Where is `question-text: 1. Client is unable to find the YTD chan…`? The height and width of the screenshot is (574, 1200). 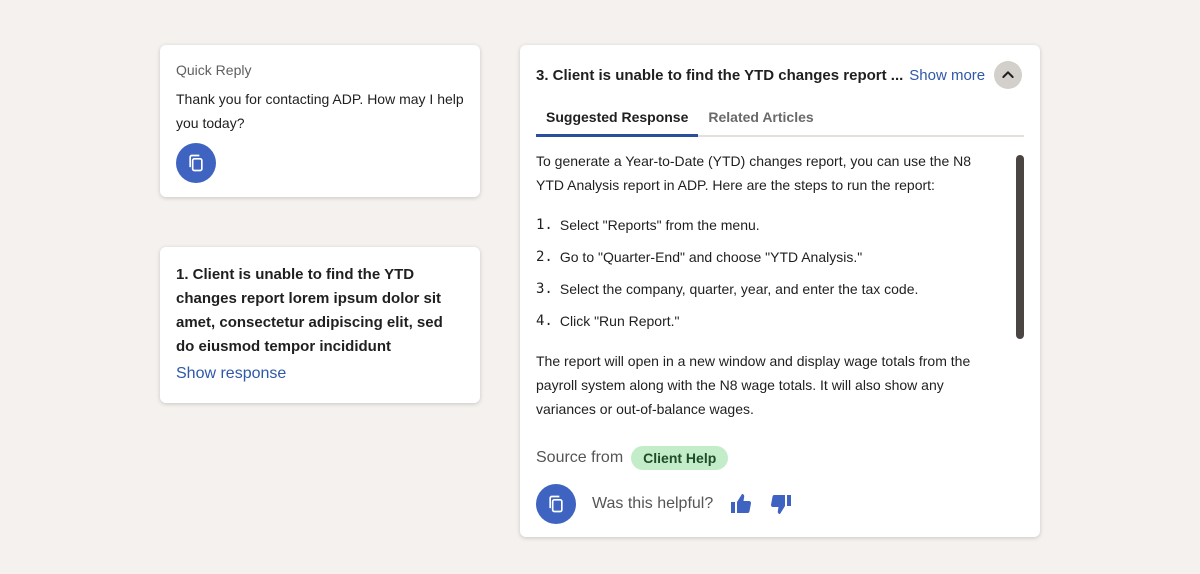 question-text: 1. Client is unable to find the YTD chan… is located at coordinates (309, 310).